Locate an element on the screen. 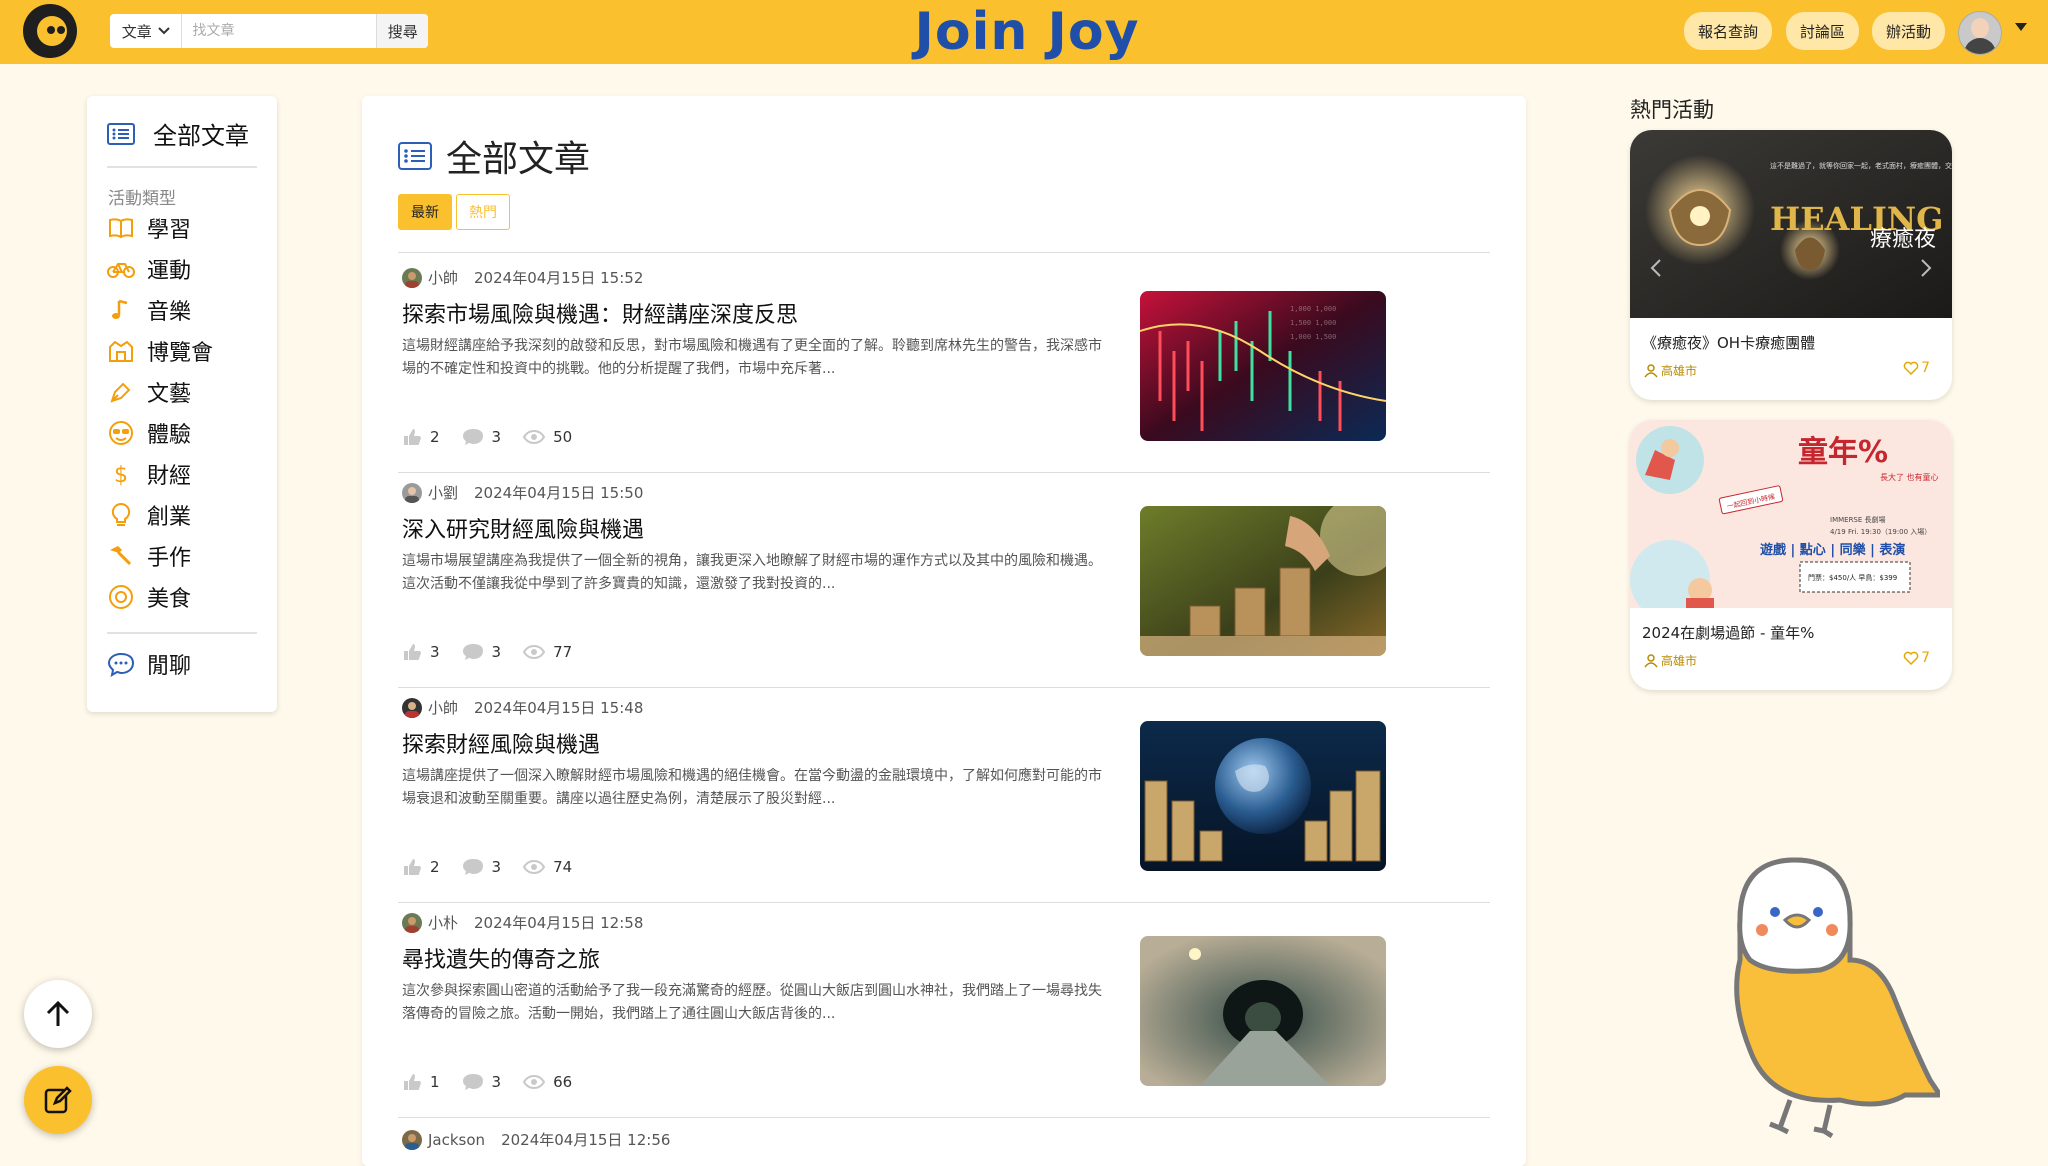 The width and height of the screenshot is (2048, 1166). category-item-expo: 博覽會 is located at coordinates (160, 351).